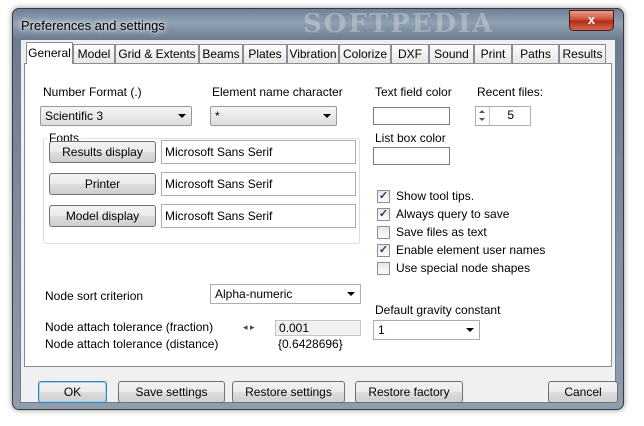 Image resolution: width=644 pixels, height=426 pixels. Describe the element at coordinates (94, 53) in the screenshot. I see `tab-model: Model` at that location.